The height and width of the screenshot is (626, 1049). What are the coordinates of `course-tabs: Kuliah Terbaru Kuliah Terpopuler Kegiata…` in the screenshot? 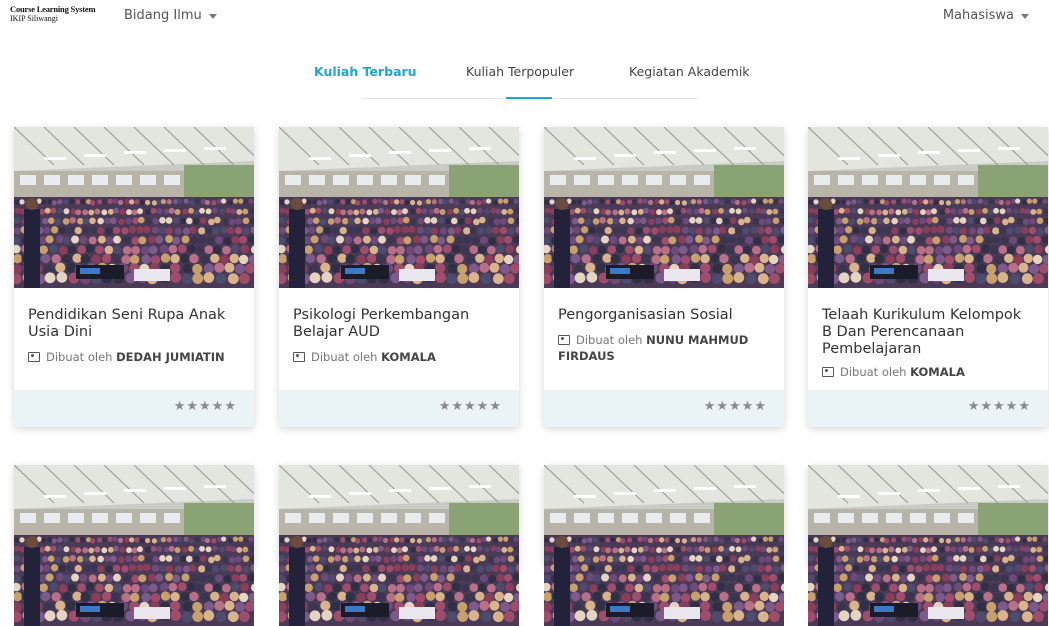 It's located at (524, 84).